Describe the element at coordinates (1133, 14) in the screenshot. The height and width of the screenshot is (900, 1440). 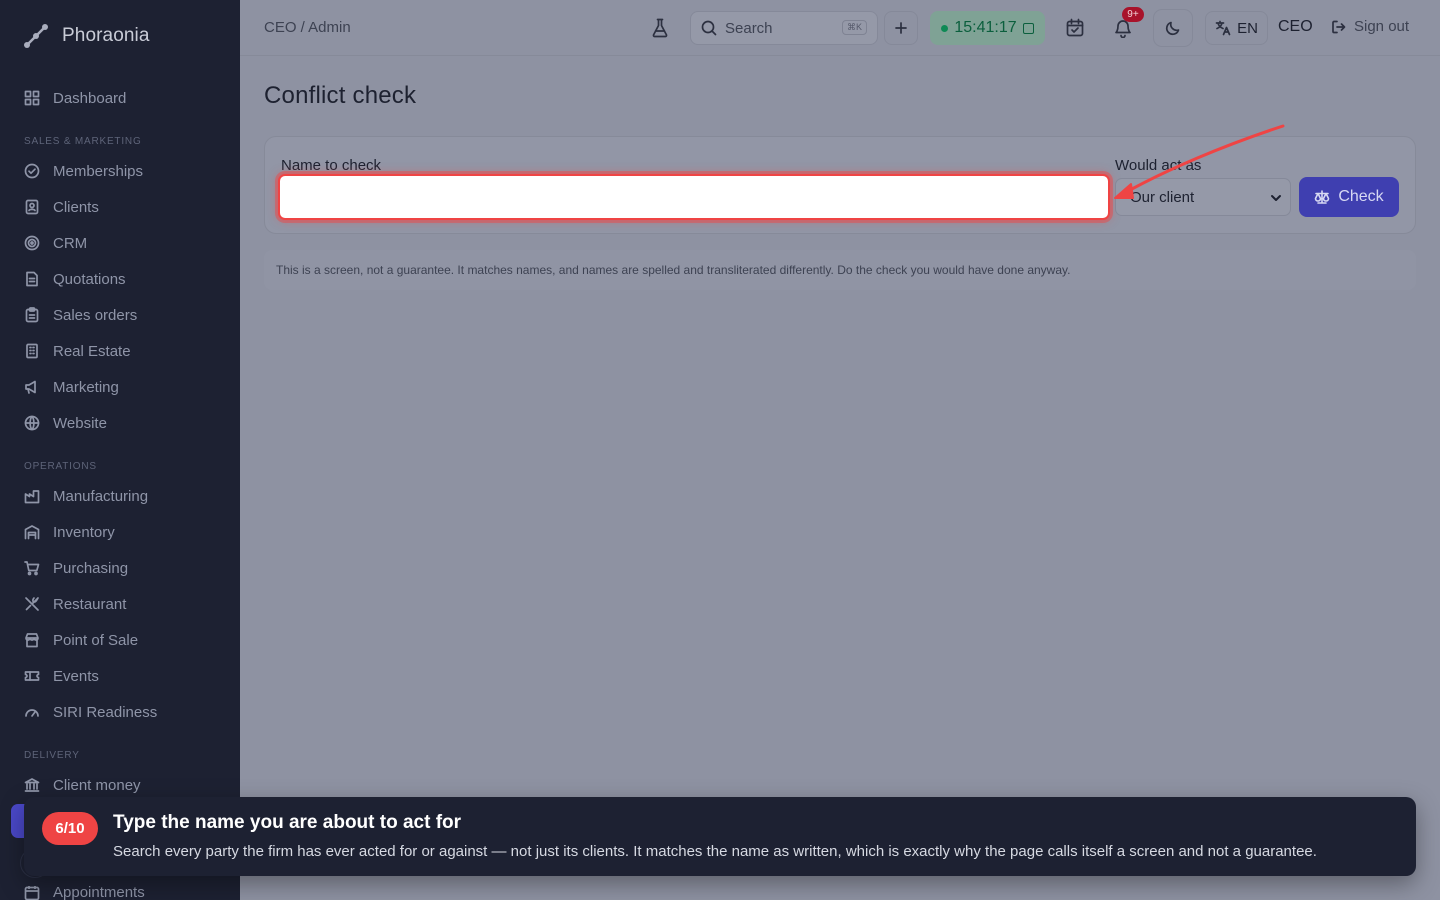
I see `notifications-badge: 9+` at that location.